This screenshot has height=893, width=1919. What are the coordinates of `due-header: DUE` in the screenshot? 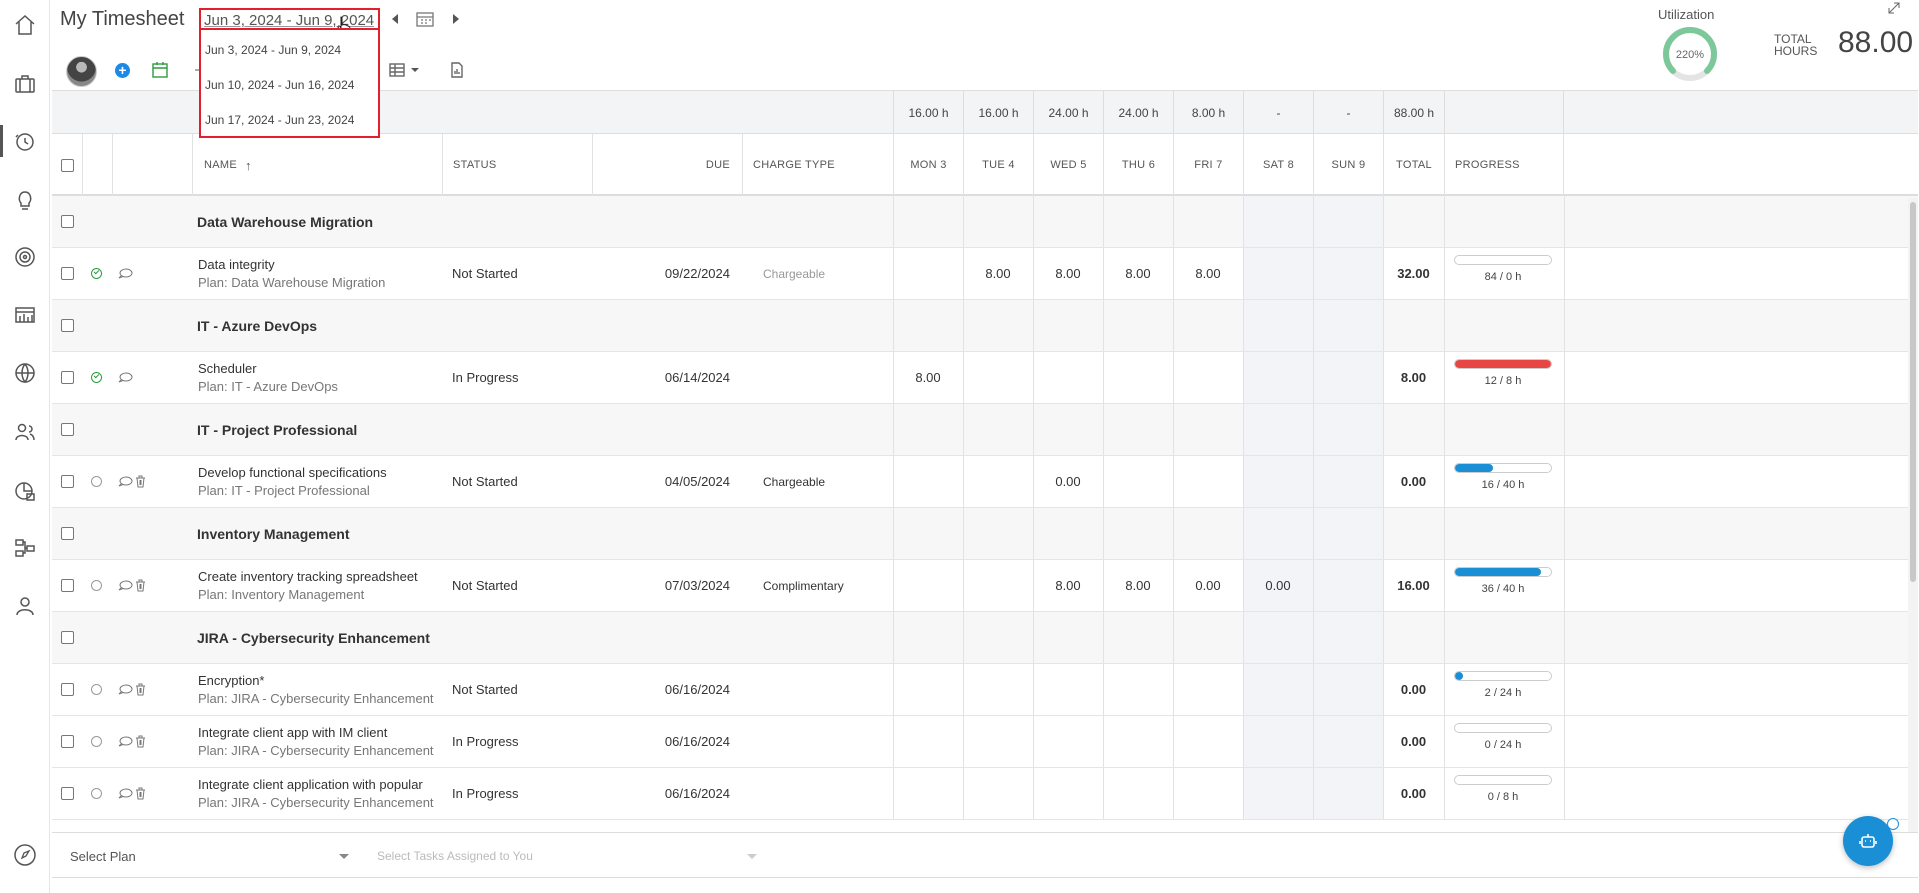 It's located at (667, 165).